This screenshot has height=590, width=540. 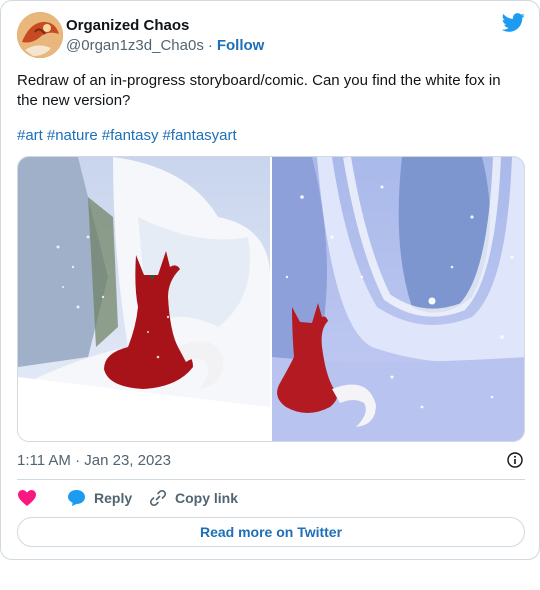 I want to click on copy-link-label: Copy link, so click(x=207, y=498).